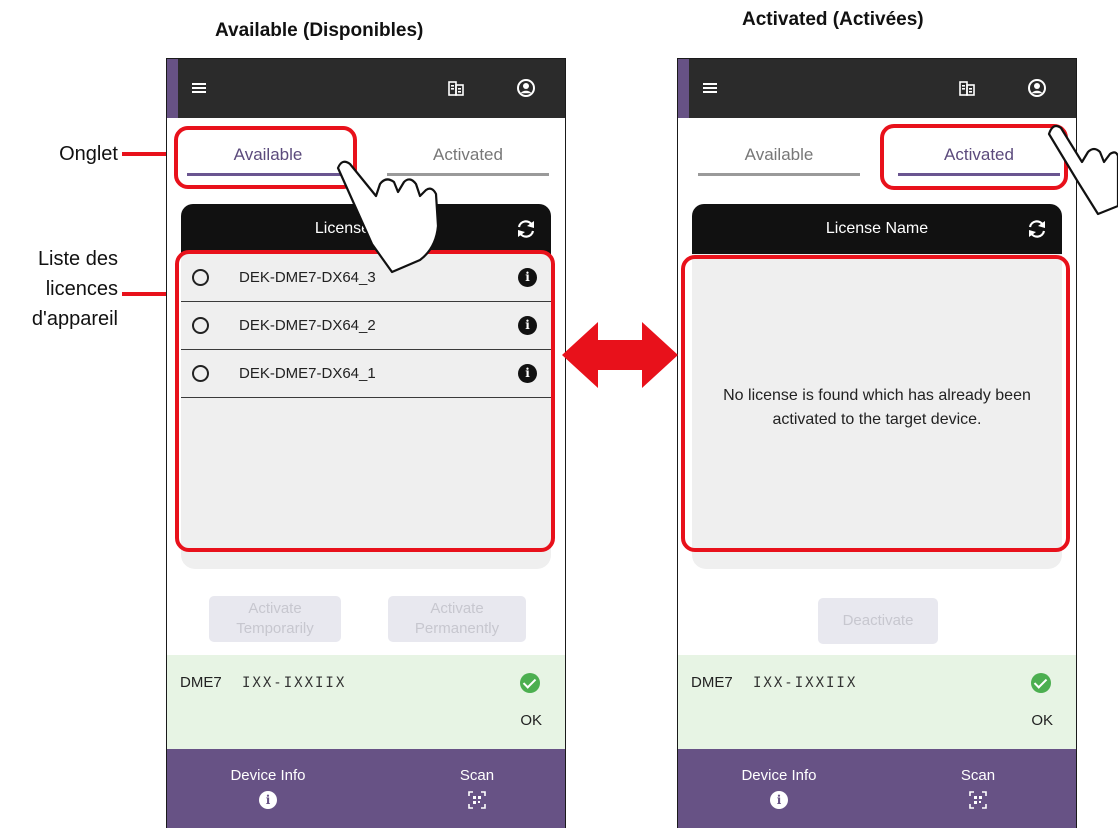 This screenshot has height=828, width=1118. I want to click on label-list-line-1: Liste des, so click(77, 259).